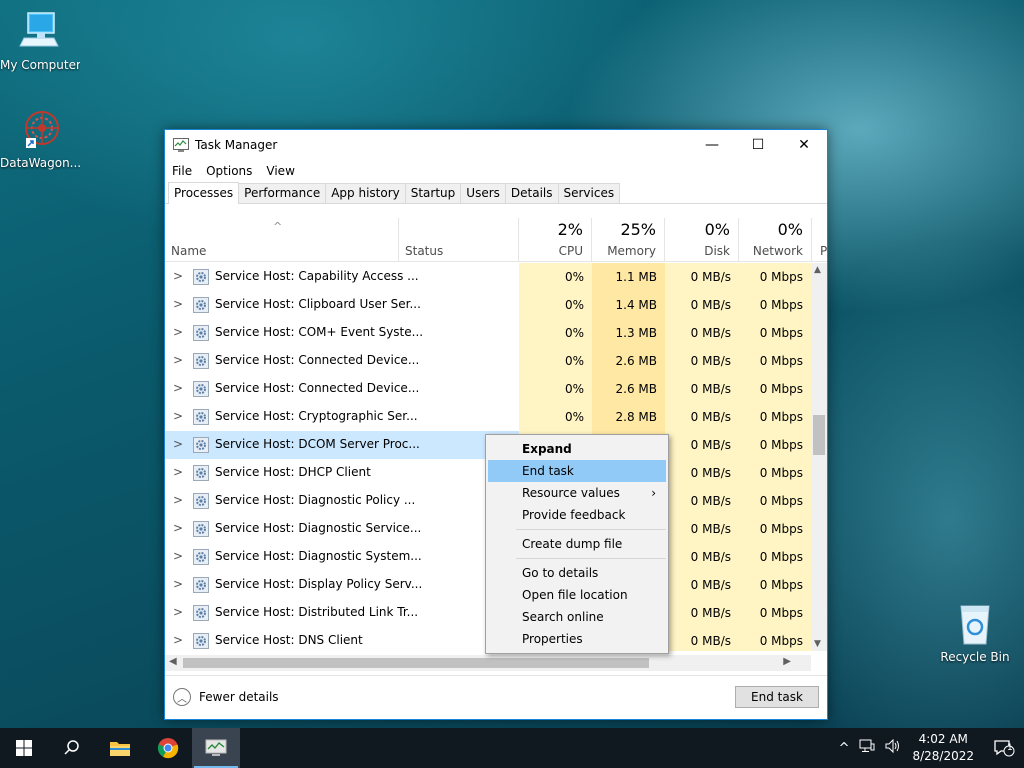 This screenshot has height=768, width=1024. I want to click on start-button, so click(24, 748).